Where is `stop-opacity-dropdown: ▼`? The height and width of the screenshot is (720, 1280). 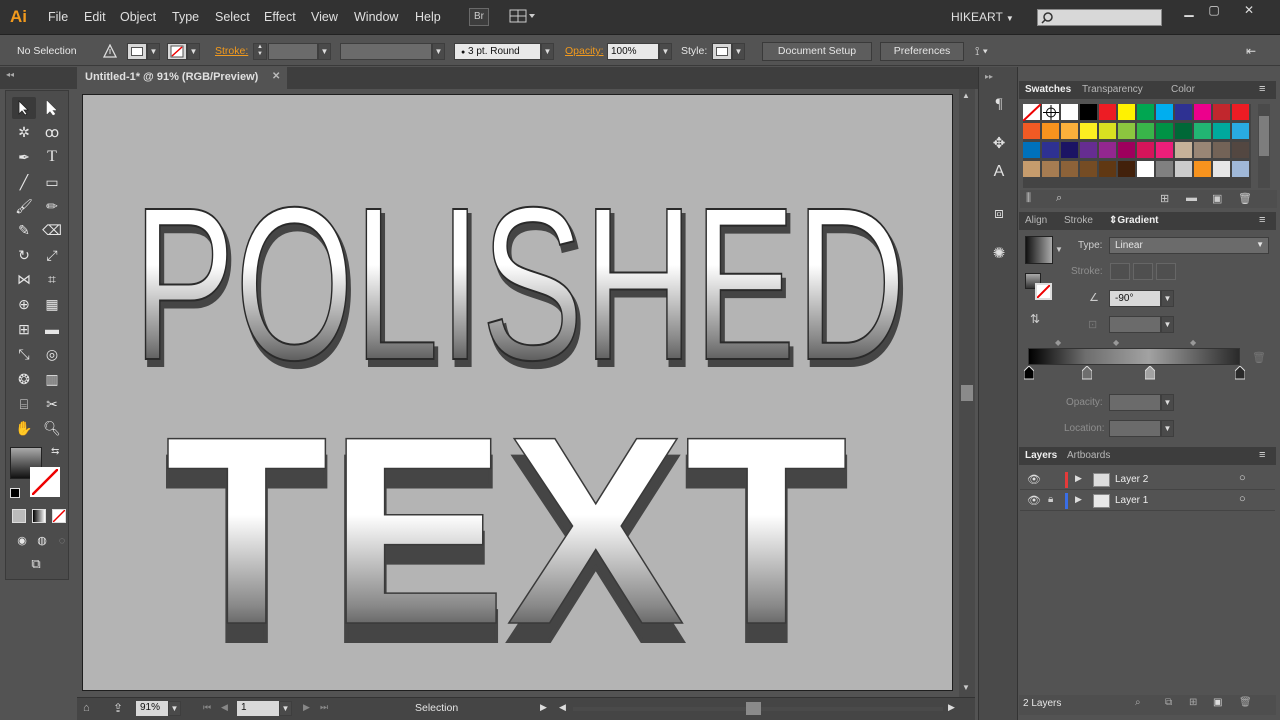 stop-opacity-dropdown: ▼ is located at coordinates (1167, 402).